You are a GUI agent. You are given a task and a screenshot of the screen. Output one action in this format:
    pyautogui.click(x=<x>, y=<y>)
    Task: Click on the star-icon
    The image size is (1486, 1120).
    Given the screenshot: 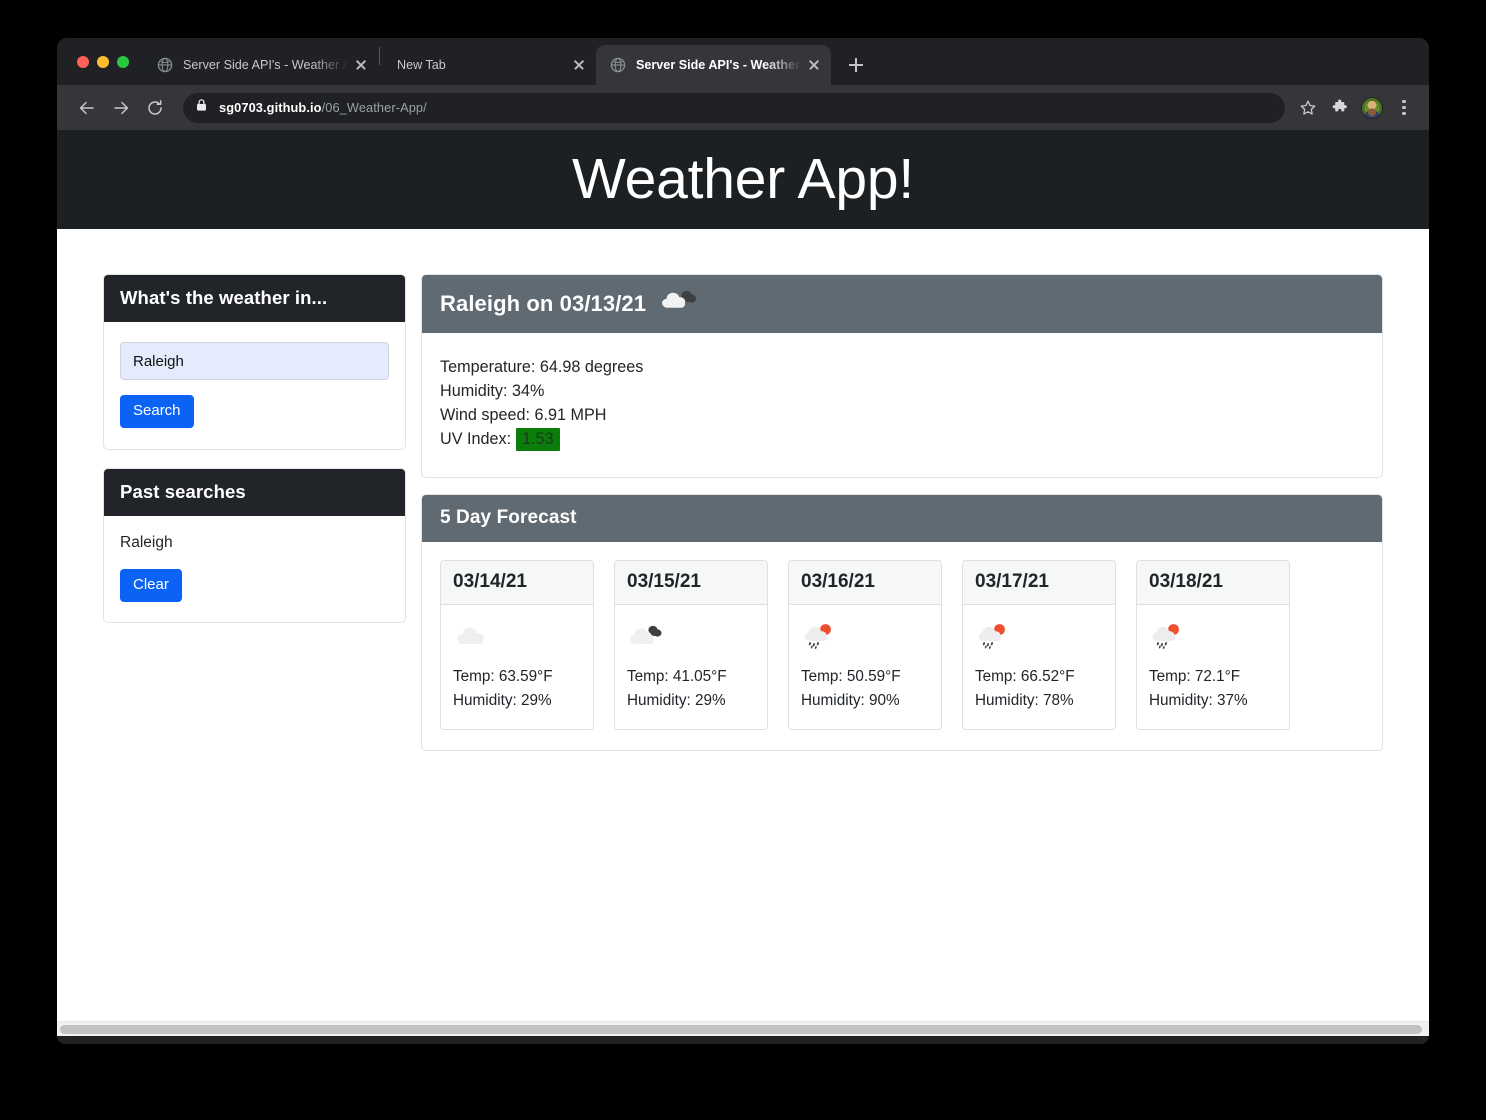 What is the action you would take?
    pyautogui.click(x=1308, y=107)
    